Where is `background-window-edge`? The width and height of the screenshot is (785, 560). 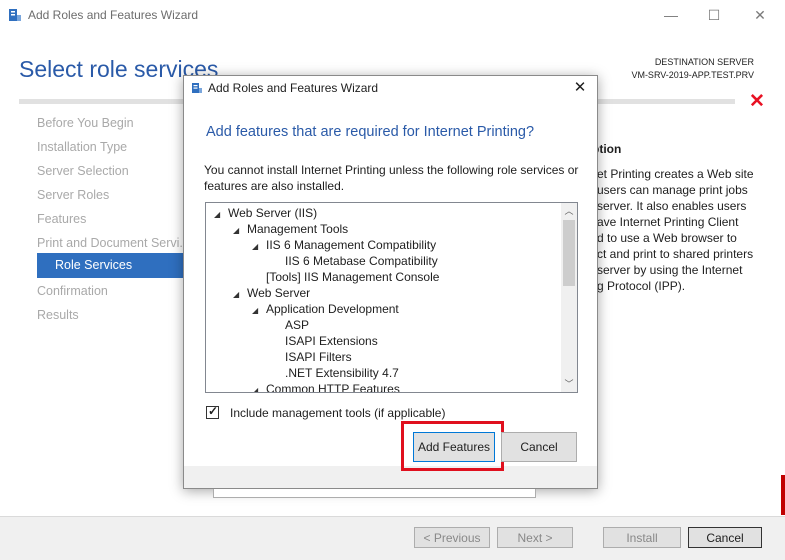
background-window-edge is located at coordinates (783, 495).